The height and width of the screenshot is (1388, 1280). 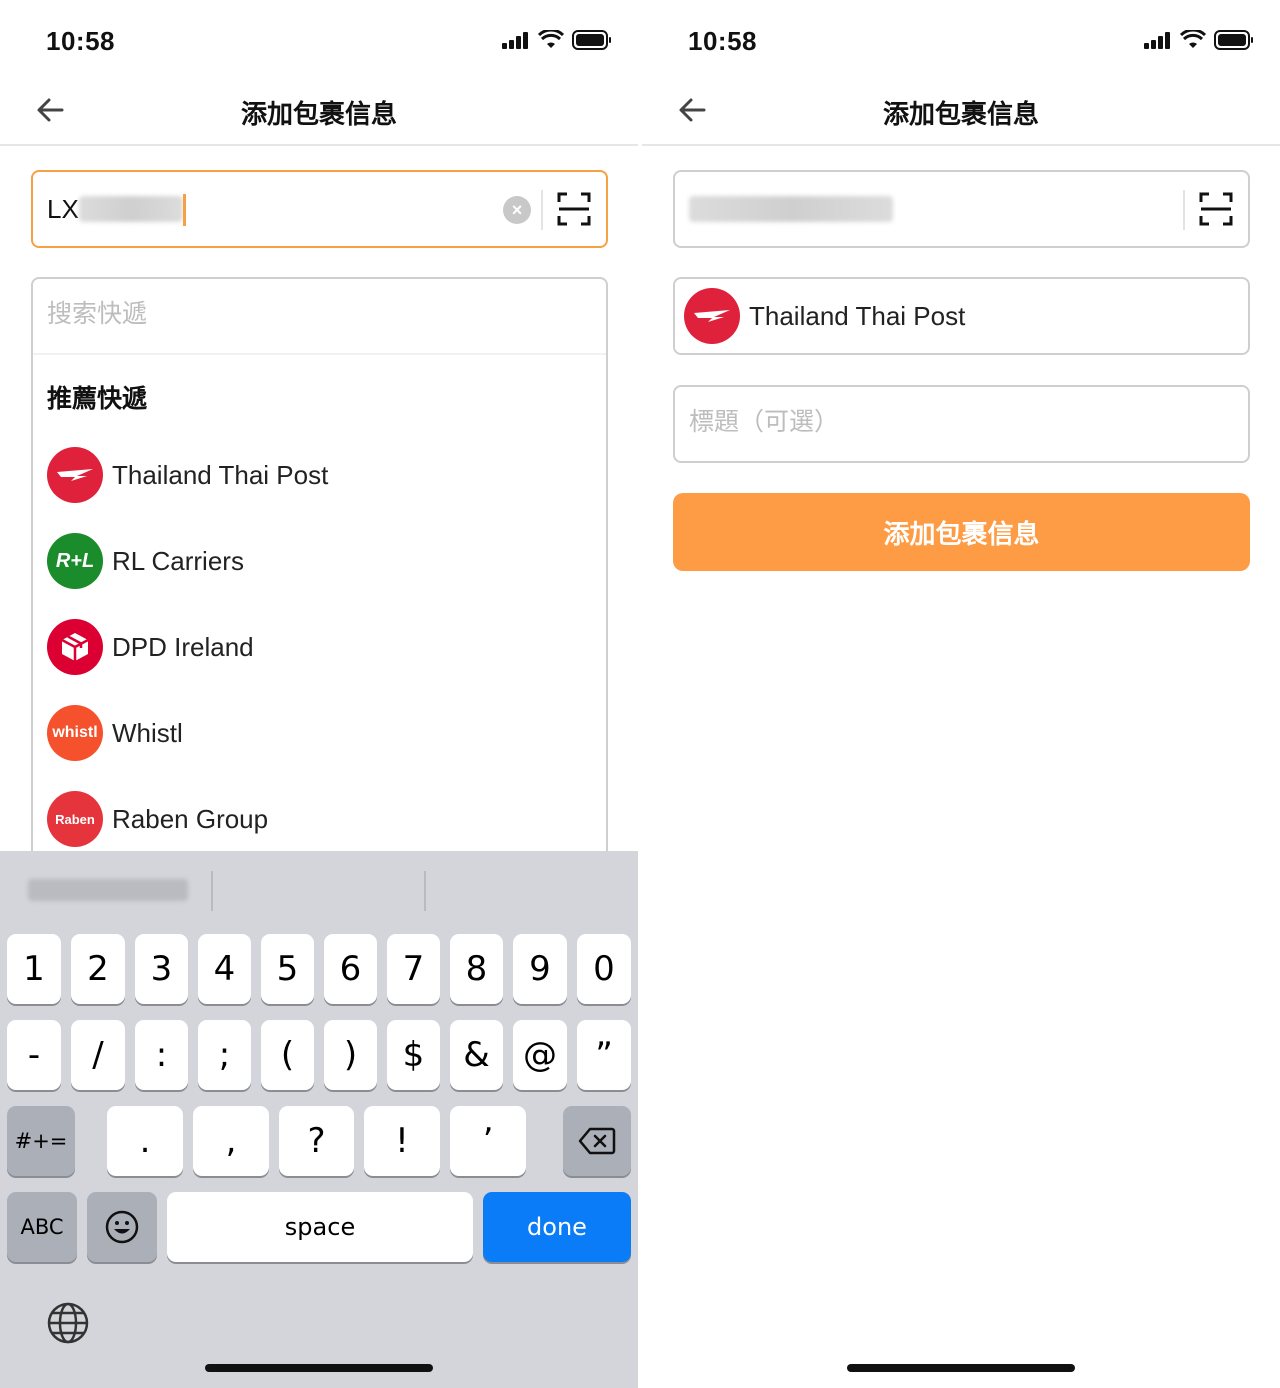 What do you see at coordinates (287, 1055) in the screenshot?
I see `key-open-paren: (` at bounding box center [287, 1055].